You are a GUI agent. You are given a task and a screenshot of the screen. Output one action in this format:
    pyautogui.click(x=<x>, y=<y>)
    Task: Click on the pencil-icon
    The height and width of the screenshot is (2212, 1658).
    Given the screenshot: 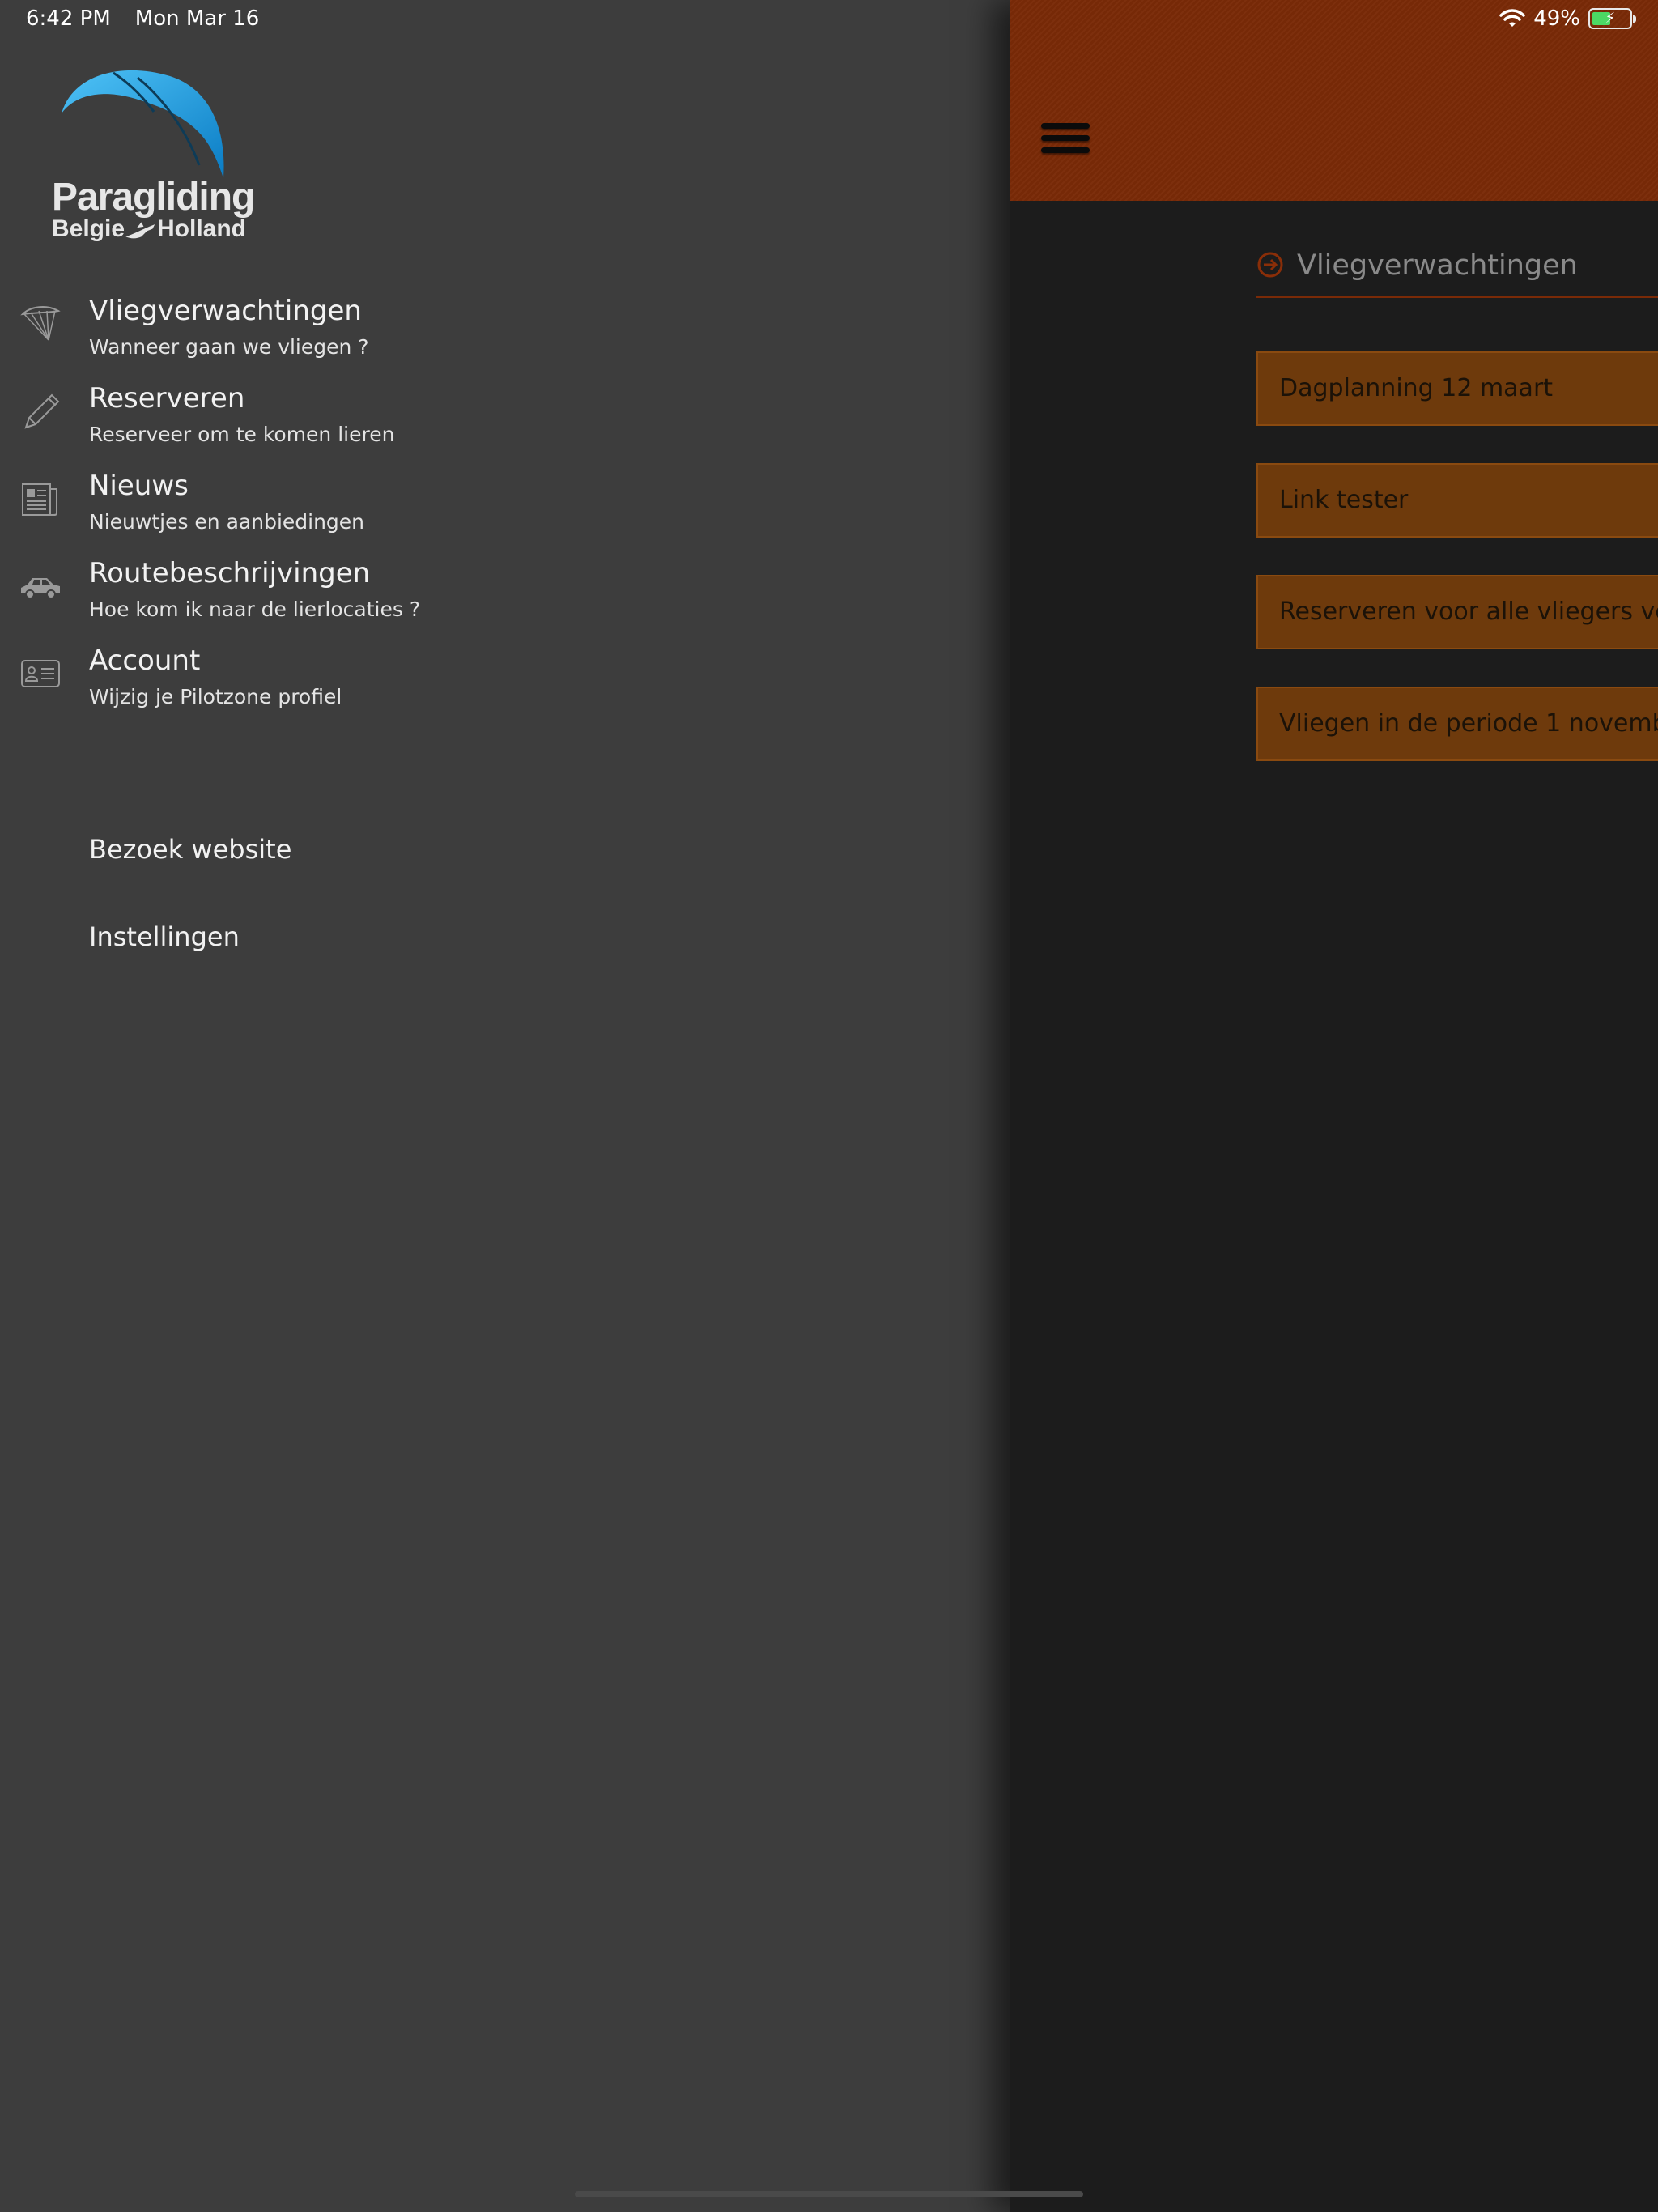 What is the action you would take?
    pyautogui.click(x=42, y=411)
    